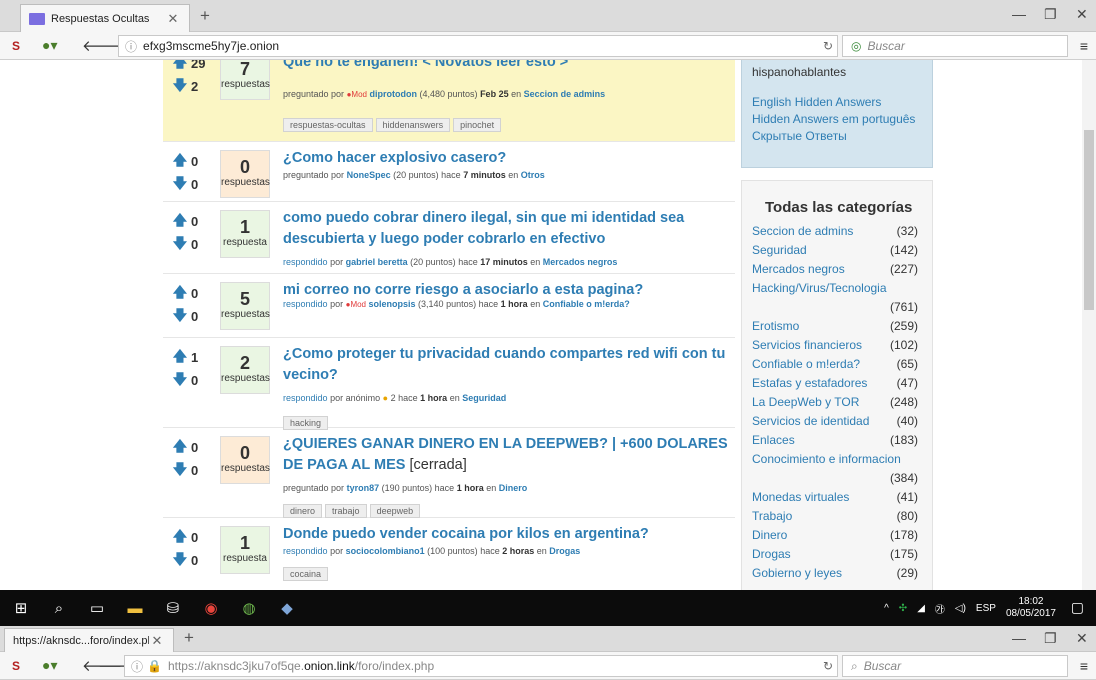 The height and width of the screenshot is (680, 1096). Describe the element at coordinates (837, 326) in the screenshot. I see `category-item: Erotismo (259)` at that location.